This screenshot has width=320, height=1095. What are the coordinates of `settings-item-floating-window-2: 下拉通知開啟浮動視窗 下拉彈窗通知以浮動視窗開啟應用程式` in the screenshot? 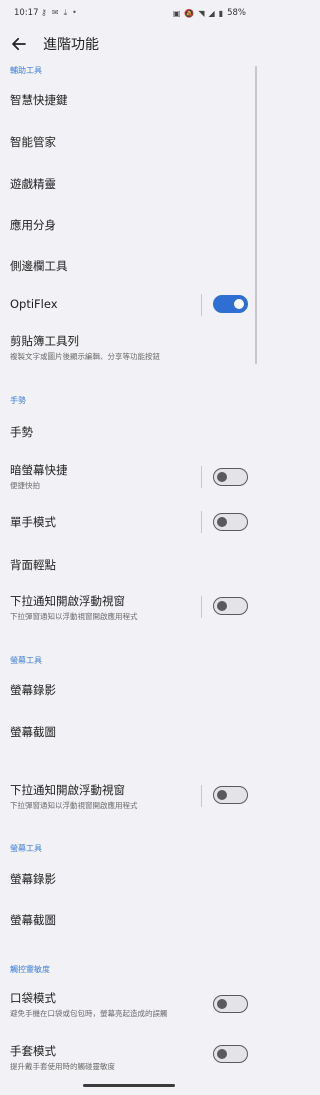 It's located at (129, 797).